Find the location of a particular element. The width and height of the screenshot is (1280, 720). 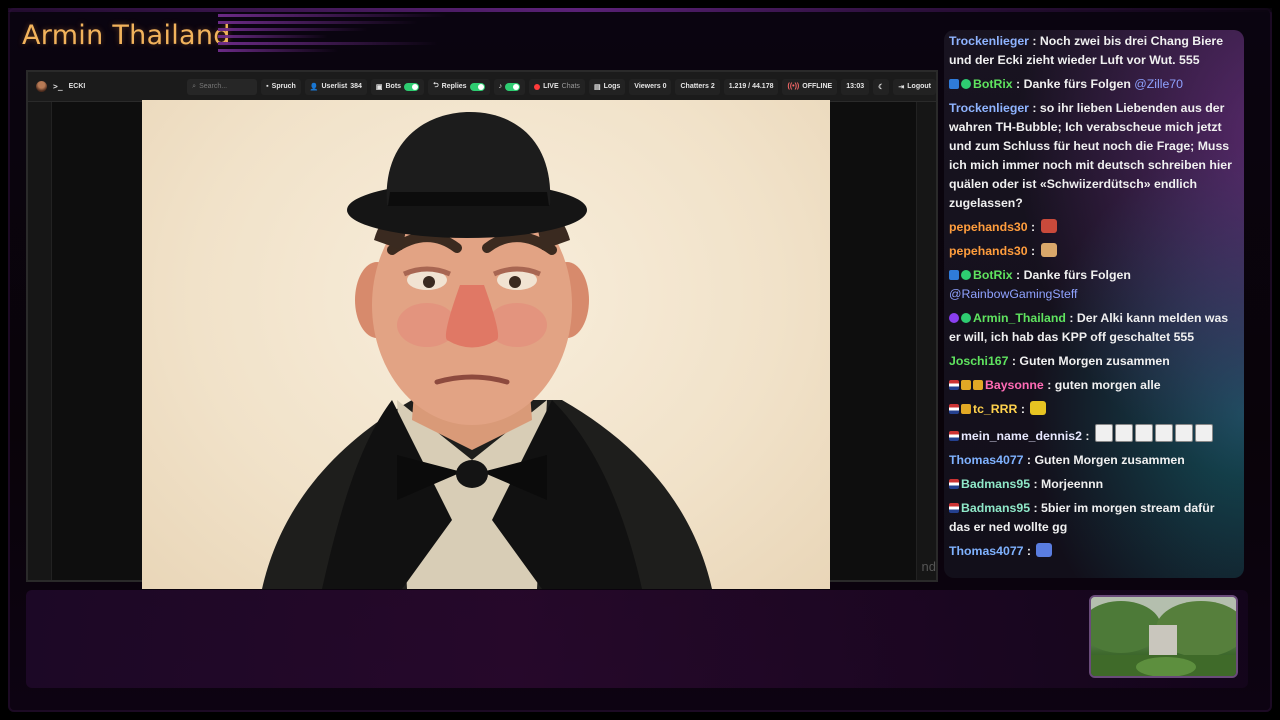

chatters-stat: Chatters 2 is located at coordinates (697, 86).